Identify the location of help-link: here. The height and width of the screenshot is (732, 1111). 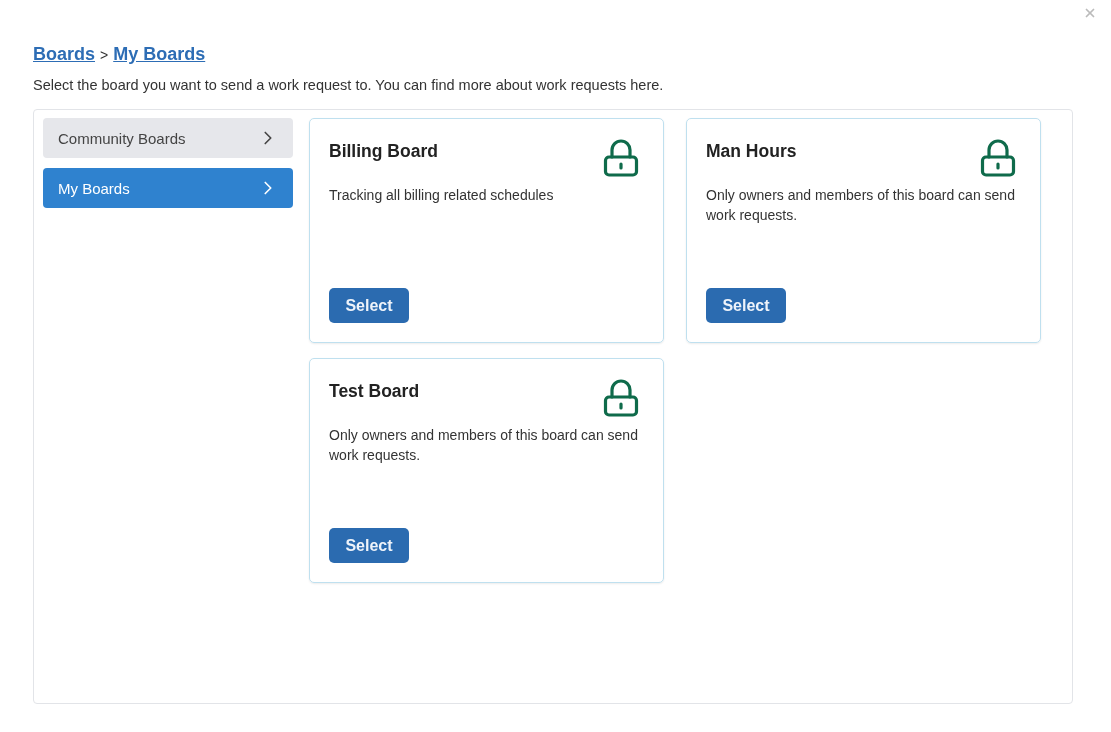
(645, 85).